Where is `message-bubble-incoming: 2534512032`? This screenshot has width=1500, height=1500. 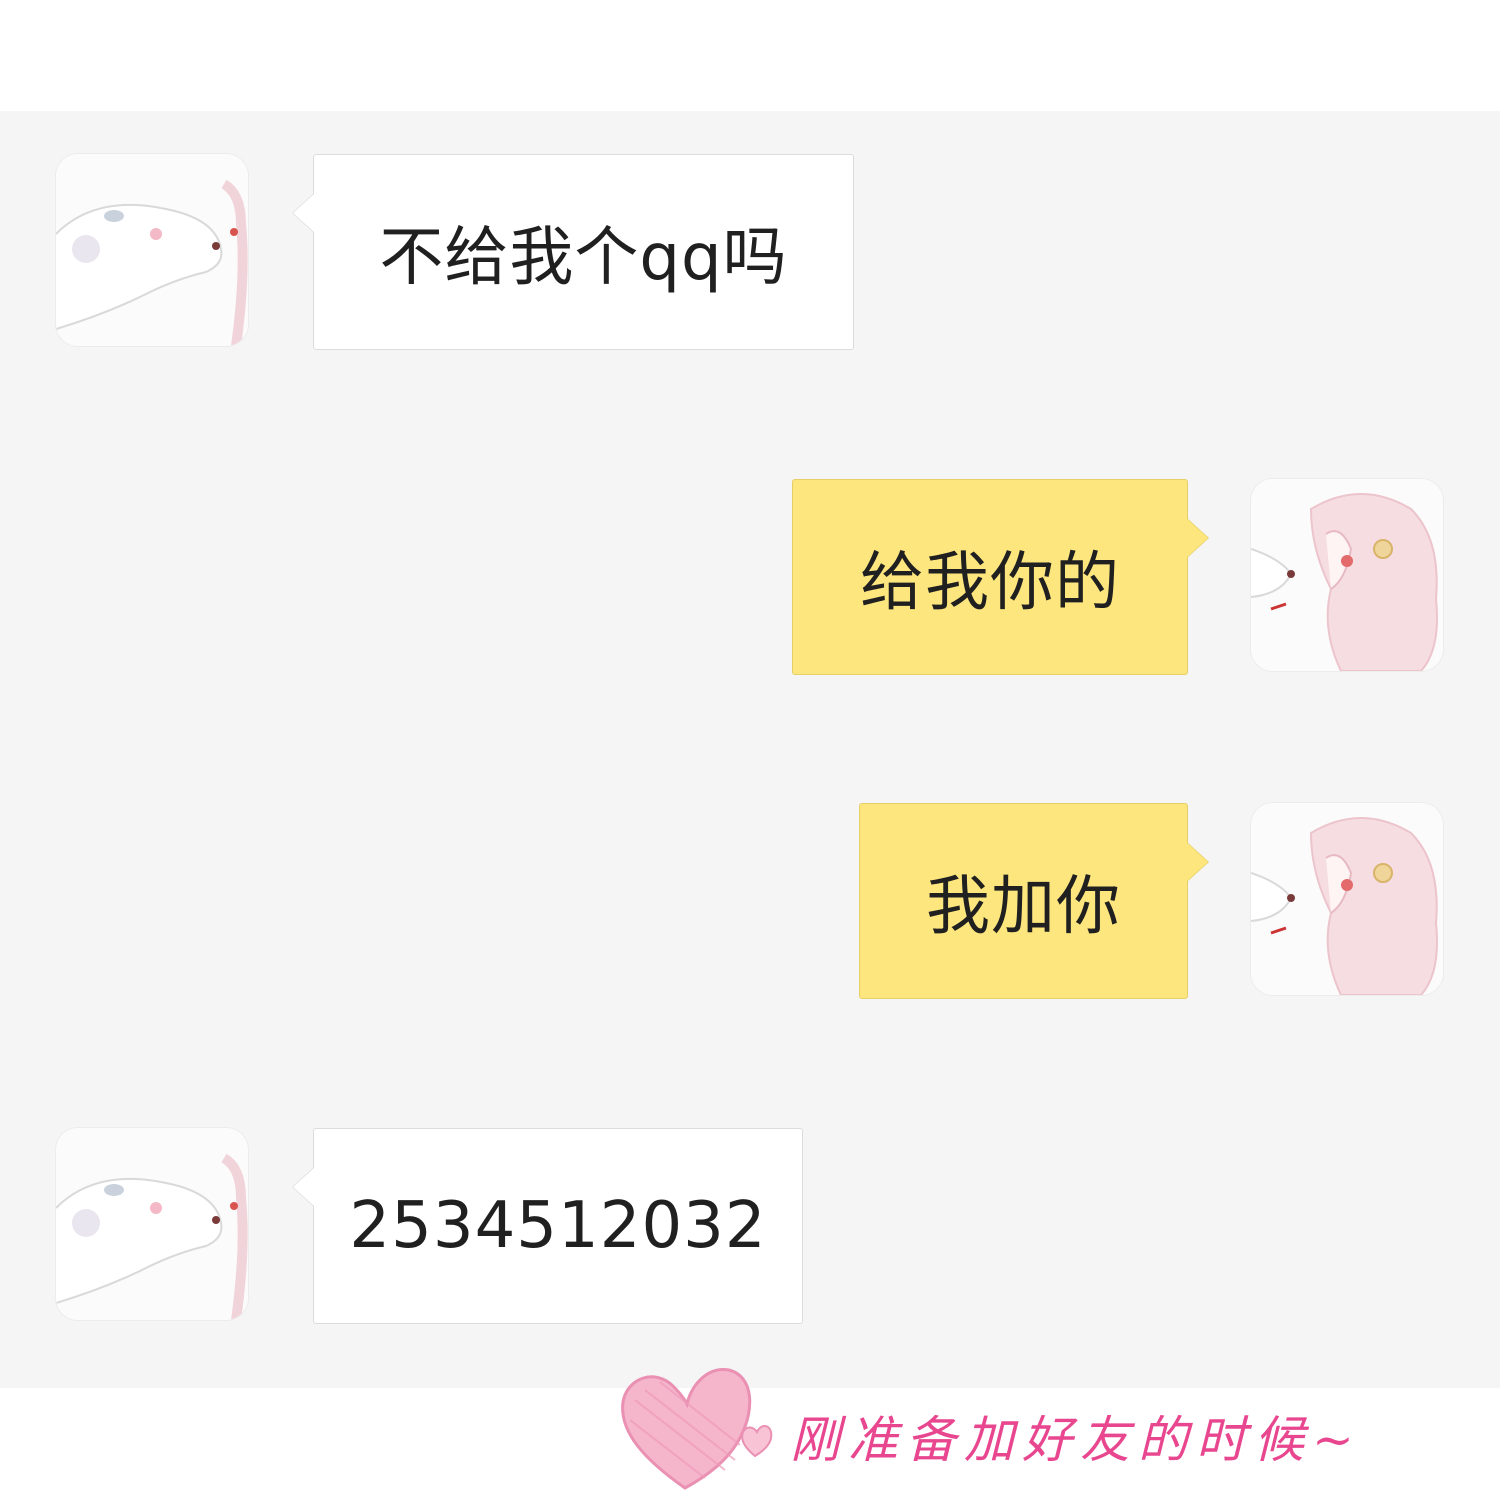
message-bubble-incoming: 2534512032 is located at coordinates (548, 1226).